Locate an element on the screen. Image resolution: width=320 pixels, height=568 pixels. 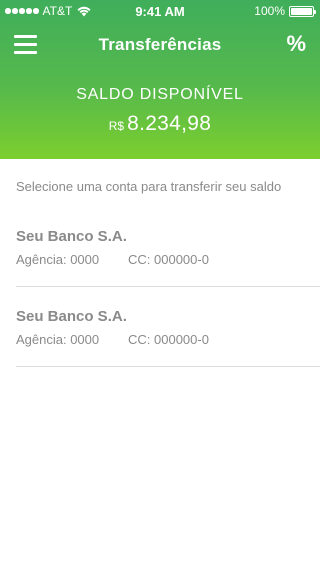
balance-label: SALDO DISPONÍVEL is located at coordinates (160, 94).